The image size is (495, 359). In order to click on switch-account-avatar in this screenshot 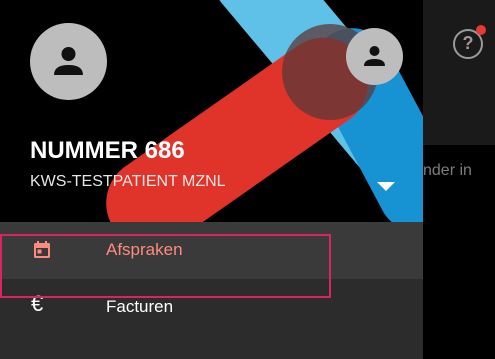, I will do `click(374, 56)`.